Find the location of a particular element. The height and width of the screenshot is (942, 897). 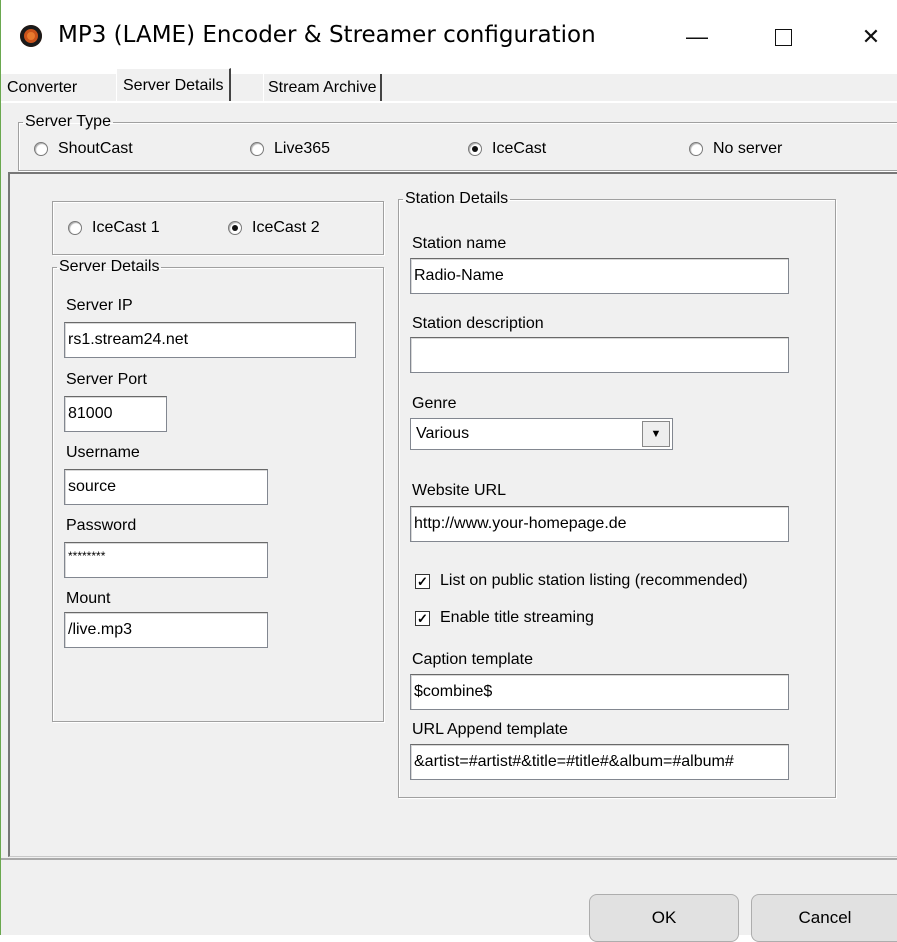

radio-label: No server is located at coordinates (748, 148).